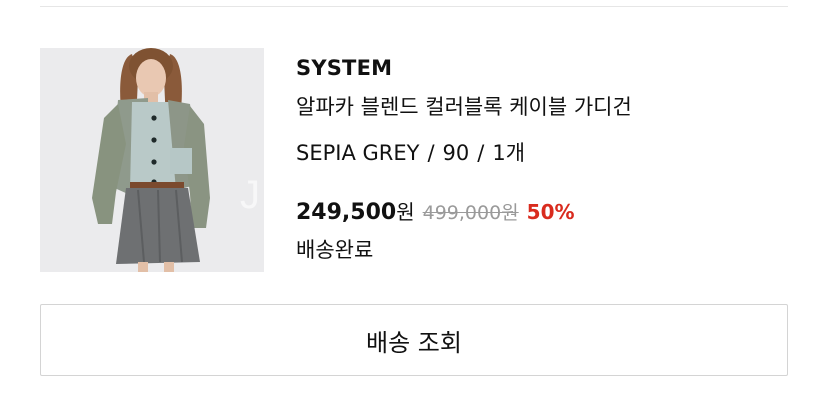 This screenshot has height=408, width=828. What do you see at coordinates (464, 106) in the screenshot?
I see `product-name: 알파카 블렌드 컬러블록 케이블 가디건` at bounding box center [464, 106].